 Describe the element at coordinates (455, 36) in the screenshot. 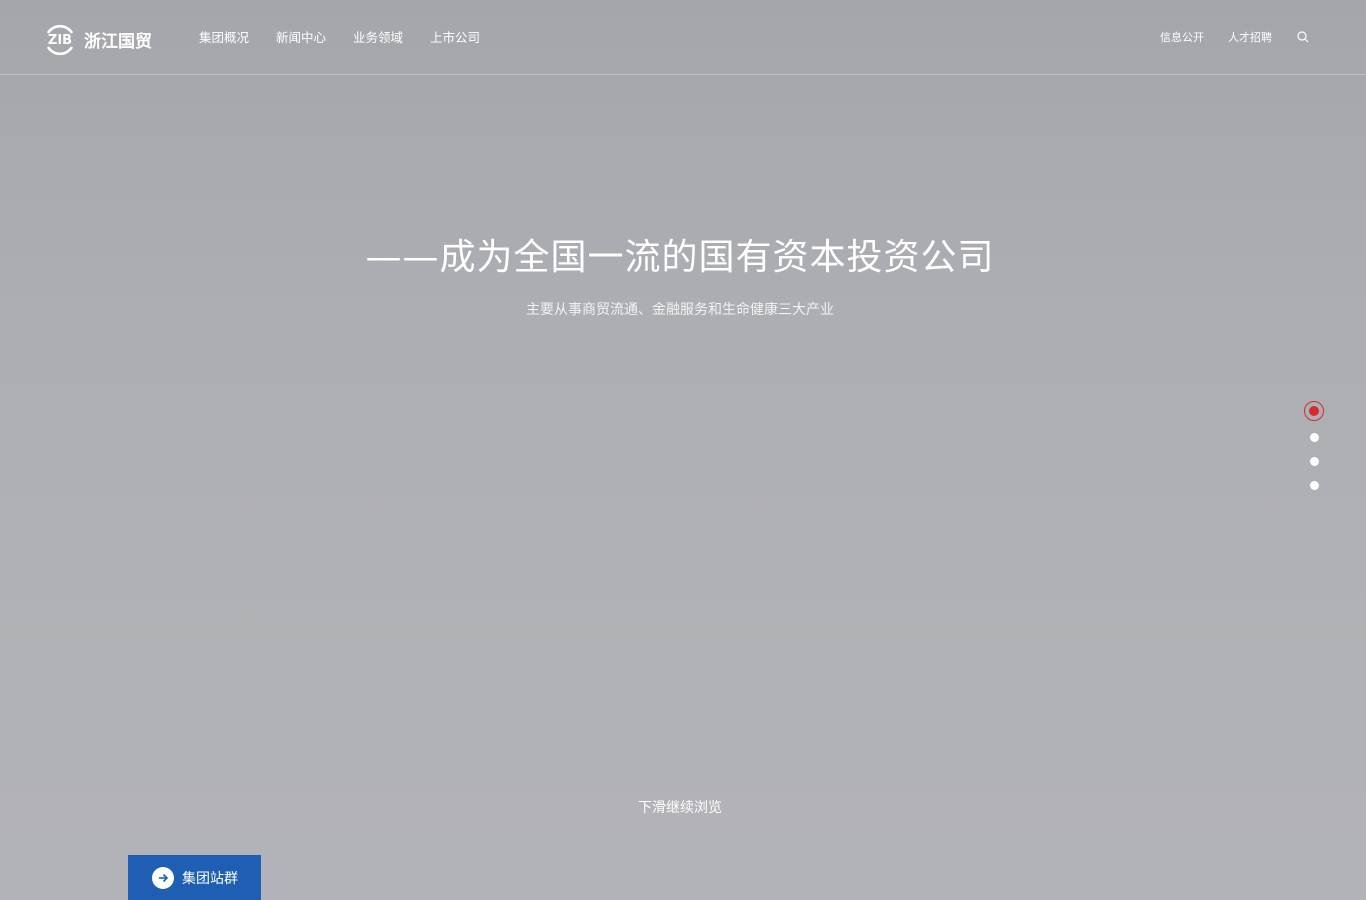

I see `nav-item-listed-companies: 上市公司` at that location.